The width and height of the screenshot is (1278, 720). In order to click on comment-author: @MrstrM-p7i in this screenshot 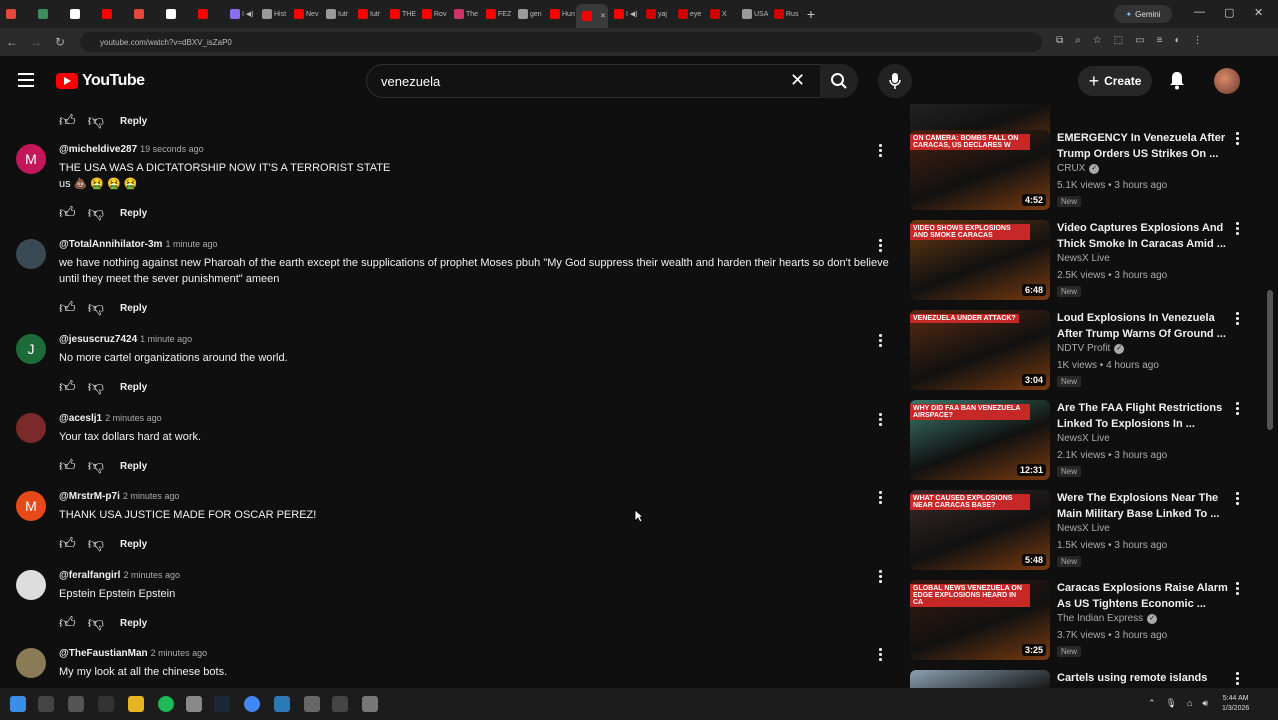, I will do `click(89, 496)`.